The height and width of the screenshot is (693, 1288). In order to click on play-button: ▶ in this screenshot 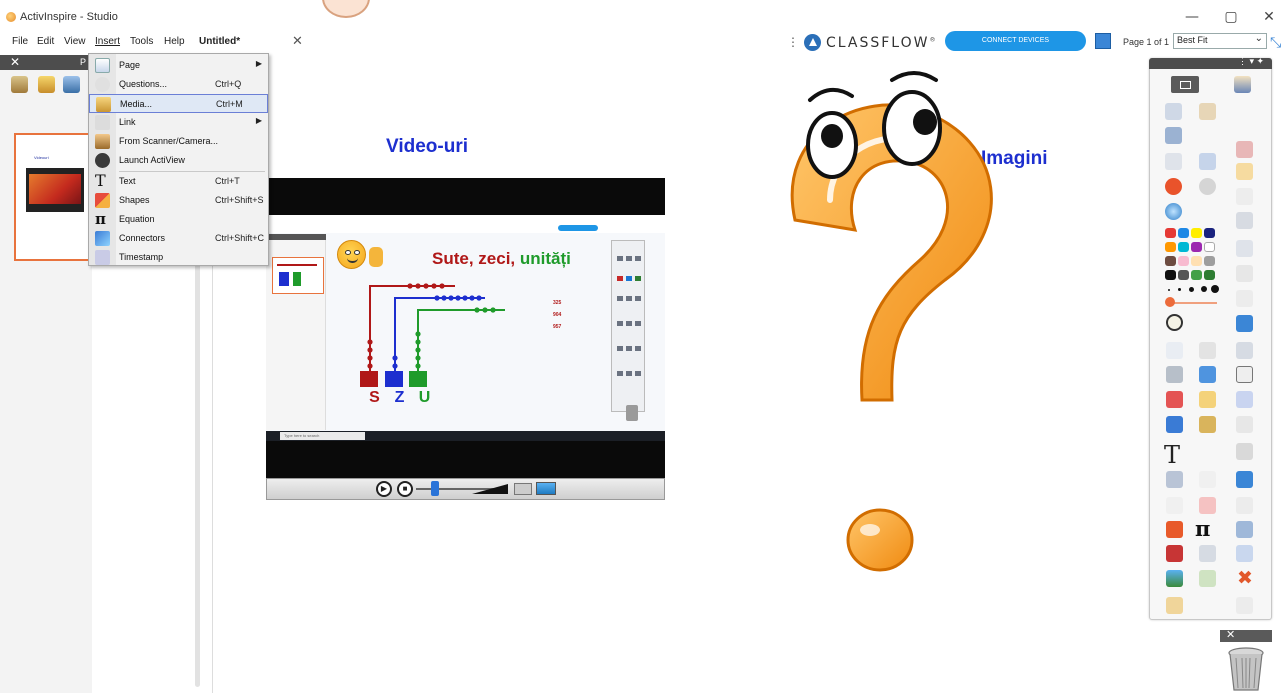, I will do `click(384, 489)`.